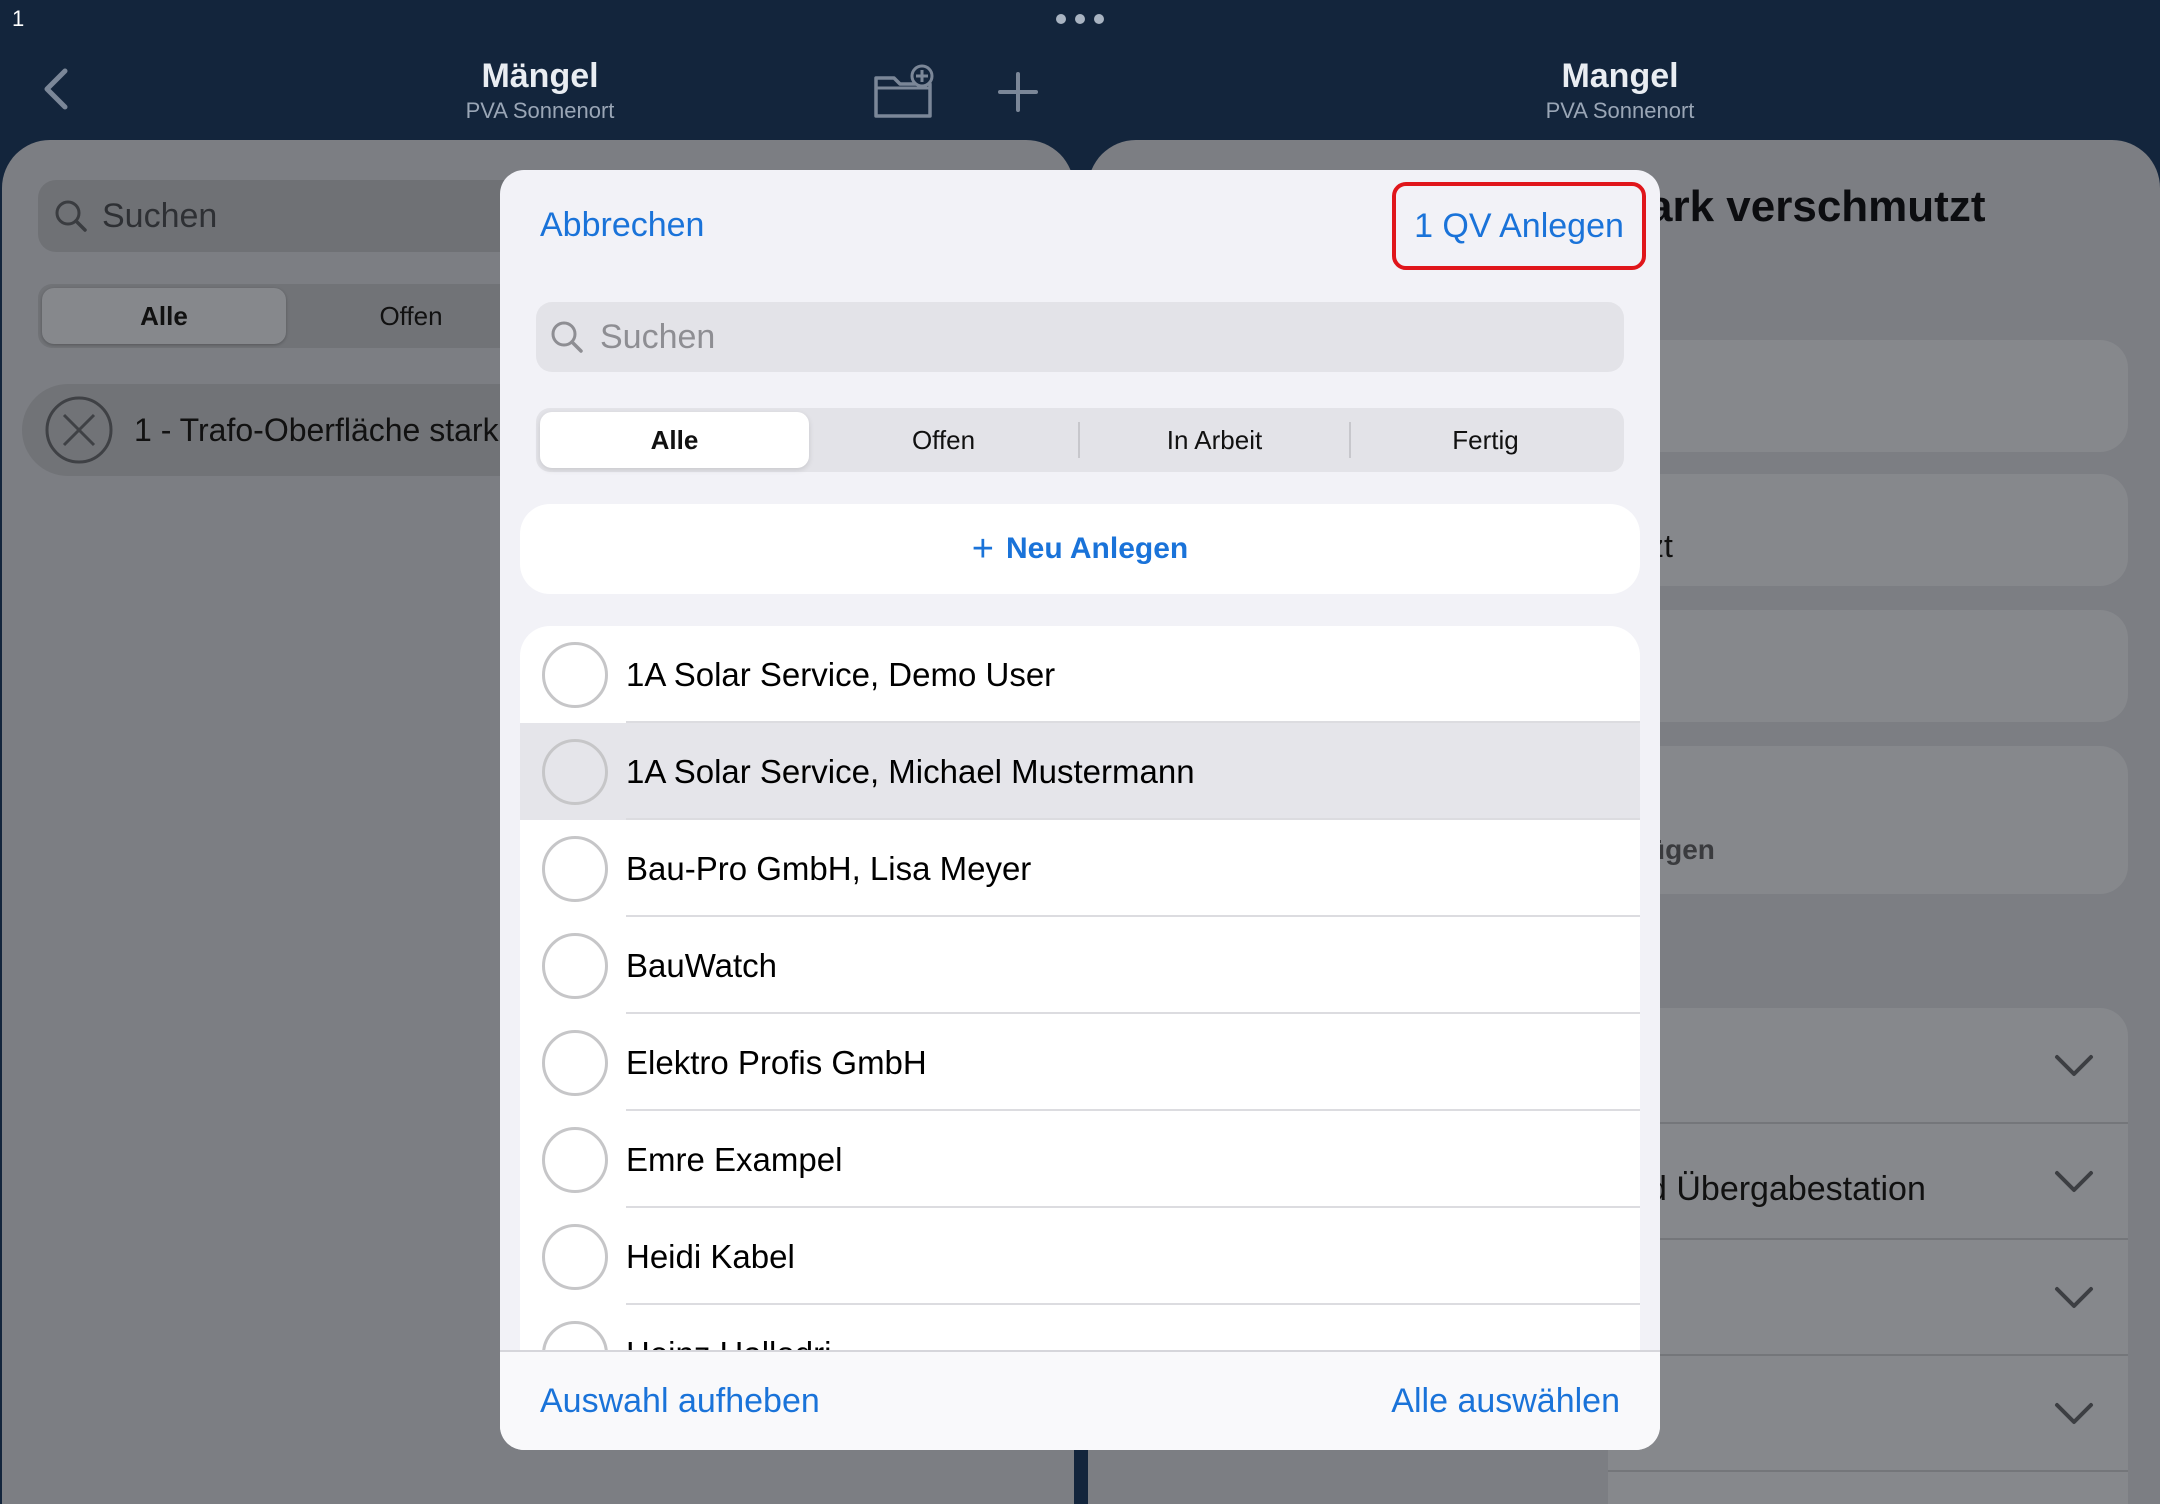  Describe the element at coordinates (728, 1343) in the screenshot. I see `list-item-label: Heinz Hallodri` at that location.